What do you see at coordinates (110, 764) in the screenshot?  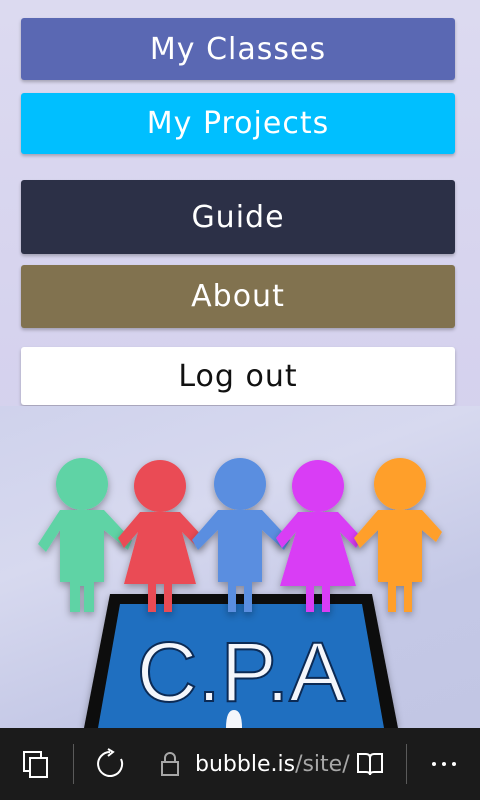 I see `refresh-icon` at bounding box center [110, 764].